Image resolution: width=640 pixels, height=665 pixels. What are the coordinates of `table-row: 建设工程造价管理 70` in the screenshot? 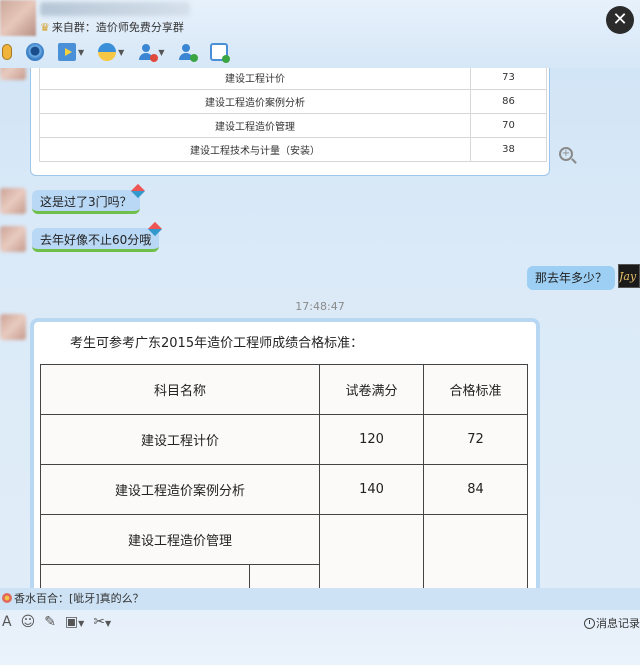 It's located at (293, 125).